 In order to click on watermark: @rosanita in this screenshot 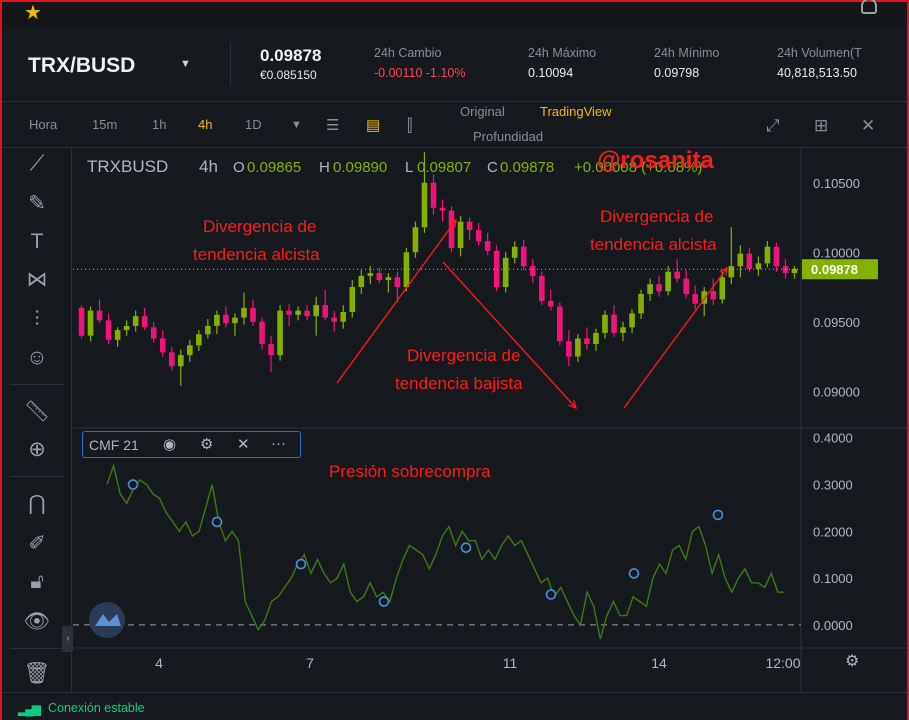, I will do `click(655, 161)`.